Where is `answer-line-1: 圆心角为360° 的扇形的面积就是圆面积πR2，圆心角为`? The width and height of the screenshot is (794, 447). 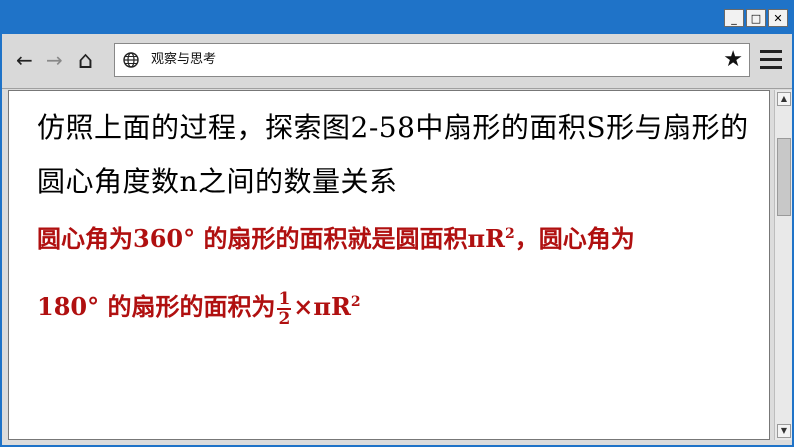
answer-line-1: 圆心角为360° 的扇形的面积就是圆面积πR2，圆心角为 is located at coordinates (399, 236).